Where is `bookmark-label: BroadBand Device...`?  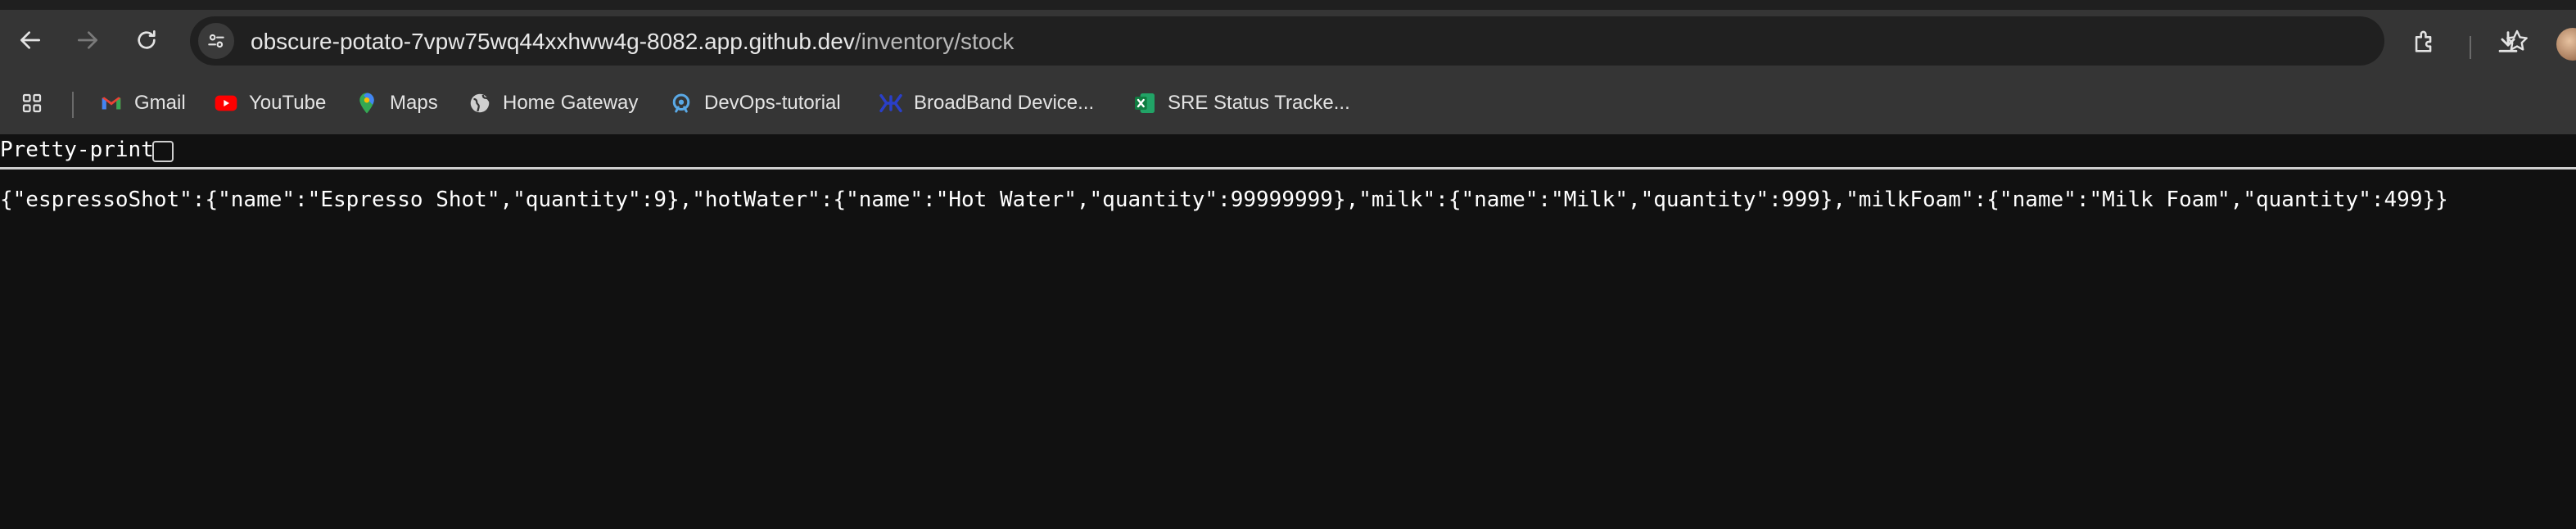
bookmark-label: BroadBand Device... is located at coordinates (1004, 103).